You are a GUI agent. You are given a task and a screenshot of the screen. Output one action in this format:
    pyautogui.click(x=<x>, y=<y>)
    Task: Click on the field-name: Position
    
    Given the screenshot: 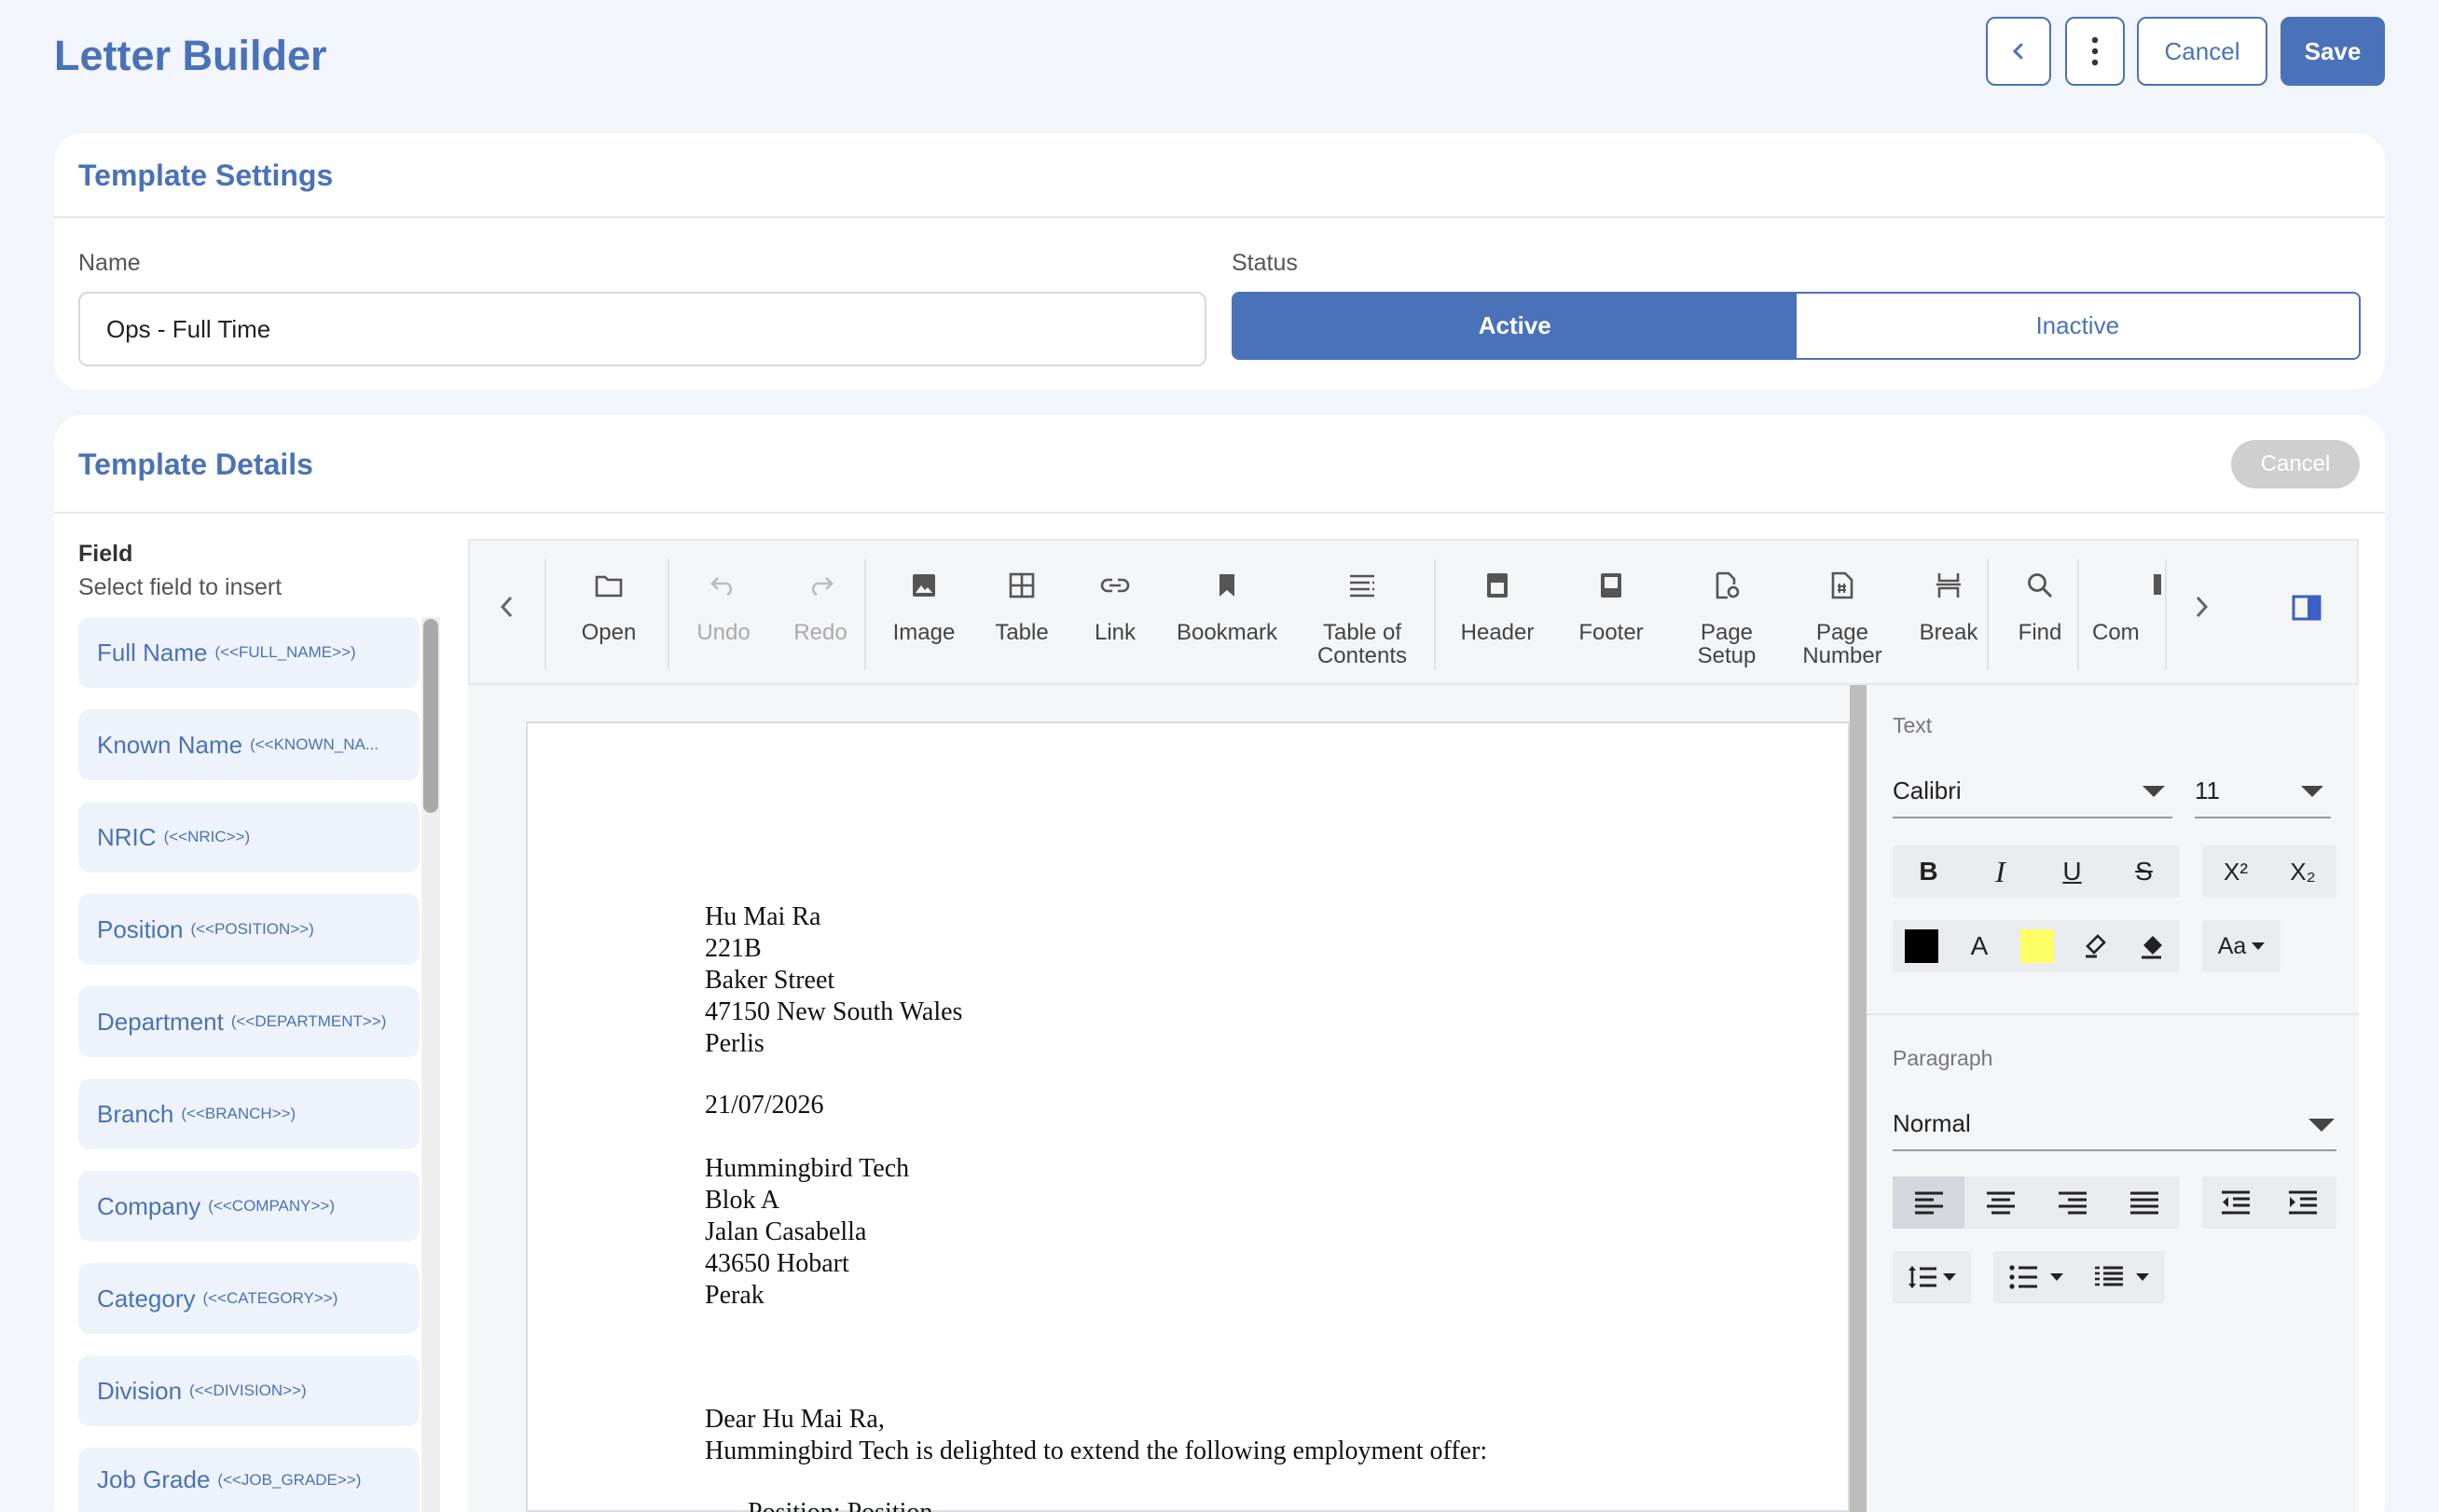 What is the action you would take?
    pyautogui.click(x=140, y=929)
    